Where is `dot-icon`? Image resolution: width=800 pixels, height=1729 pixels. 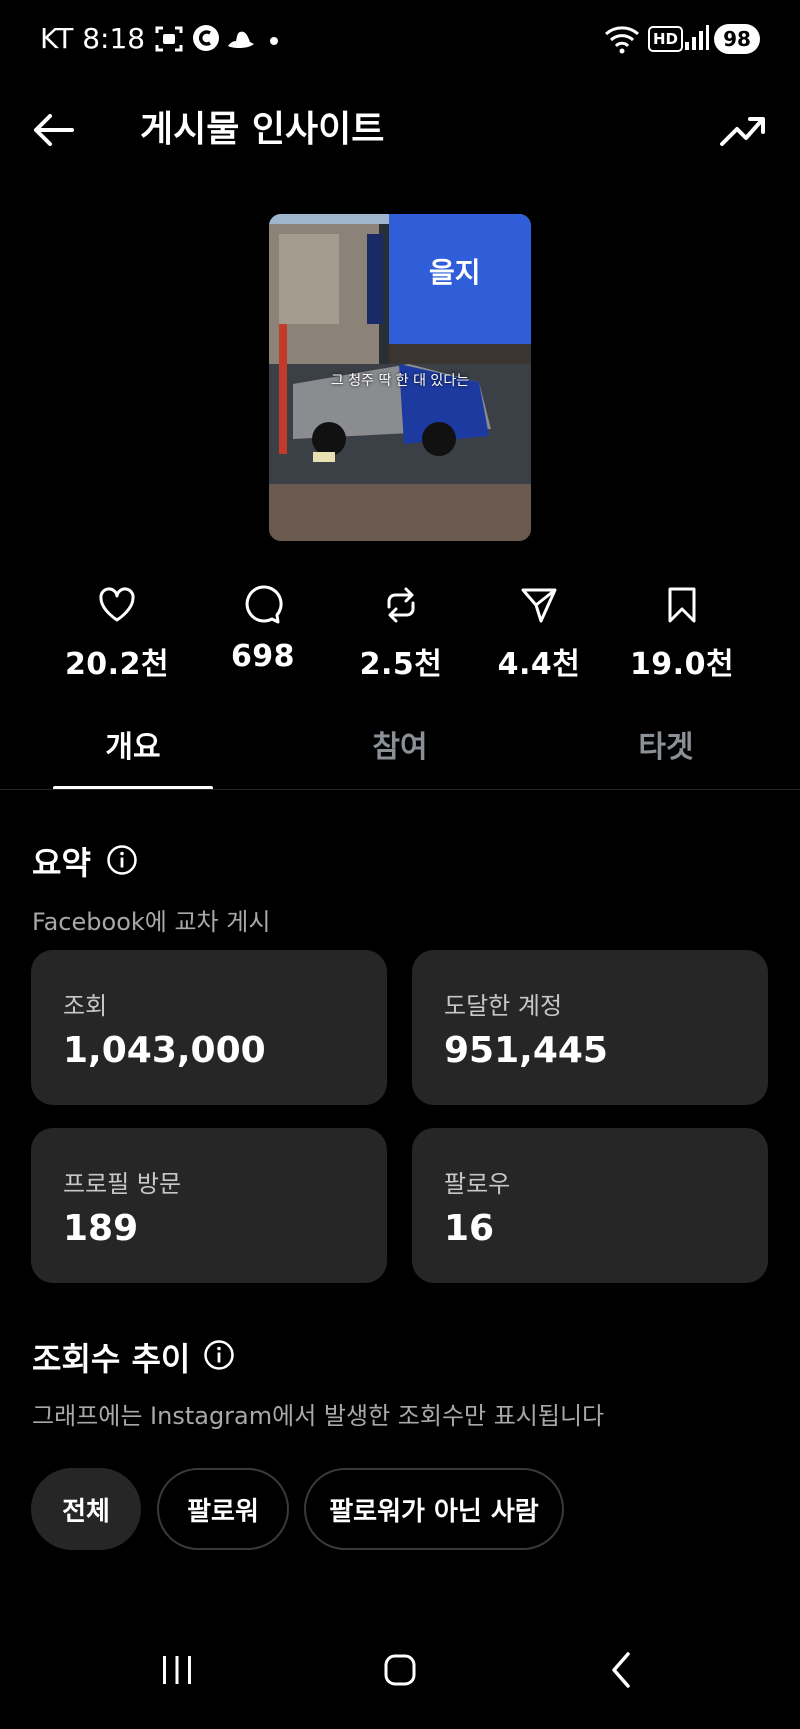
dot-icon is located at coordinates (274, 41).